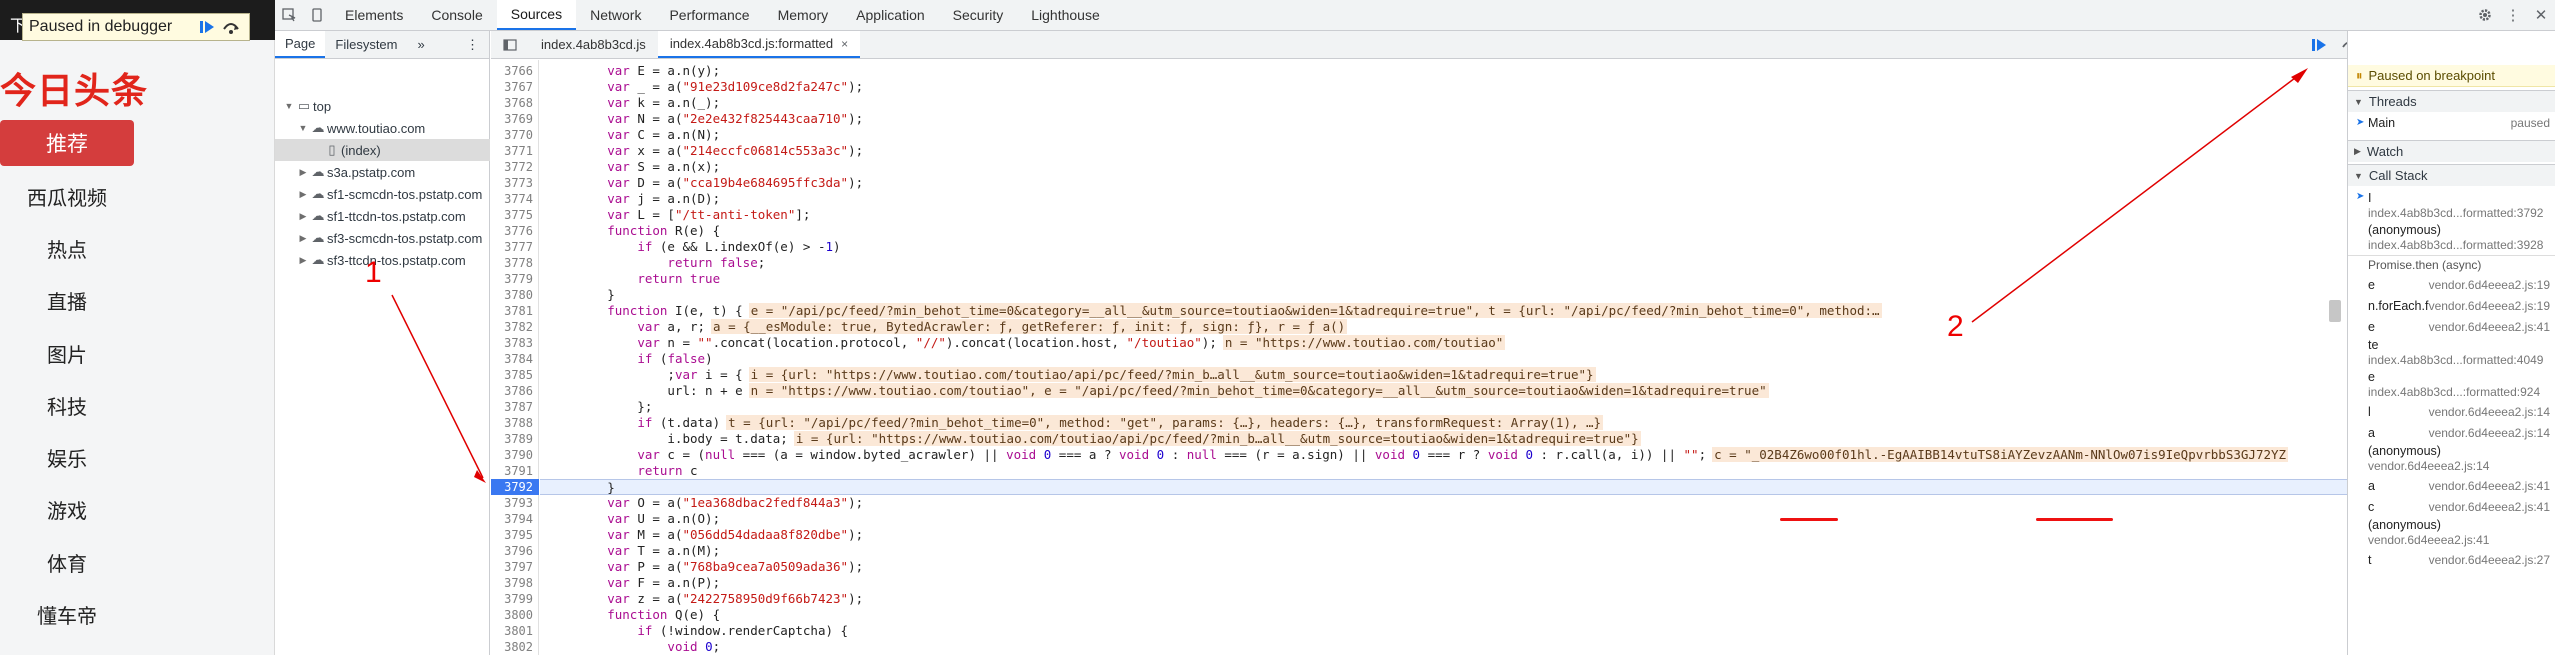  What do you see at coordinates (515, 343) in the screenshot?
I see `line-number: 3783` at bounding box center [515, 343].